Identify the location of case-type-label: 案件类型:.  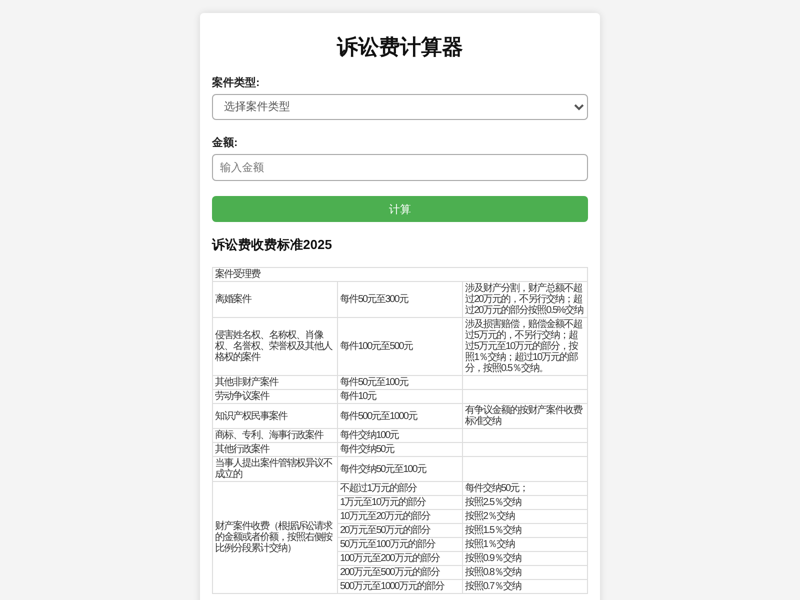
(236, 82).